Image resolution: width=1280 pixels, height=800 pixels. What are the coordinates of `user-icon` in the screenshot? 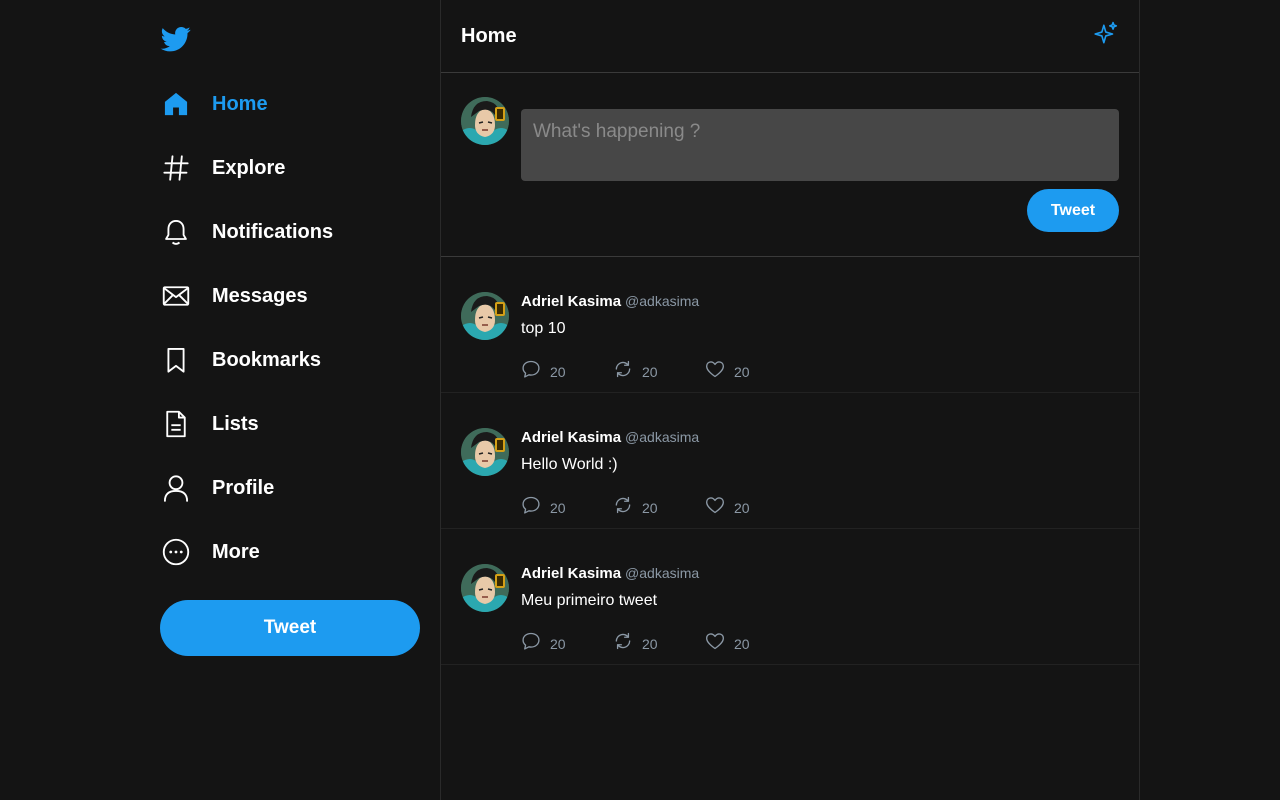 It's located at (176, 488).